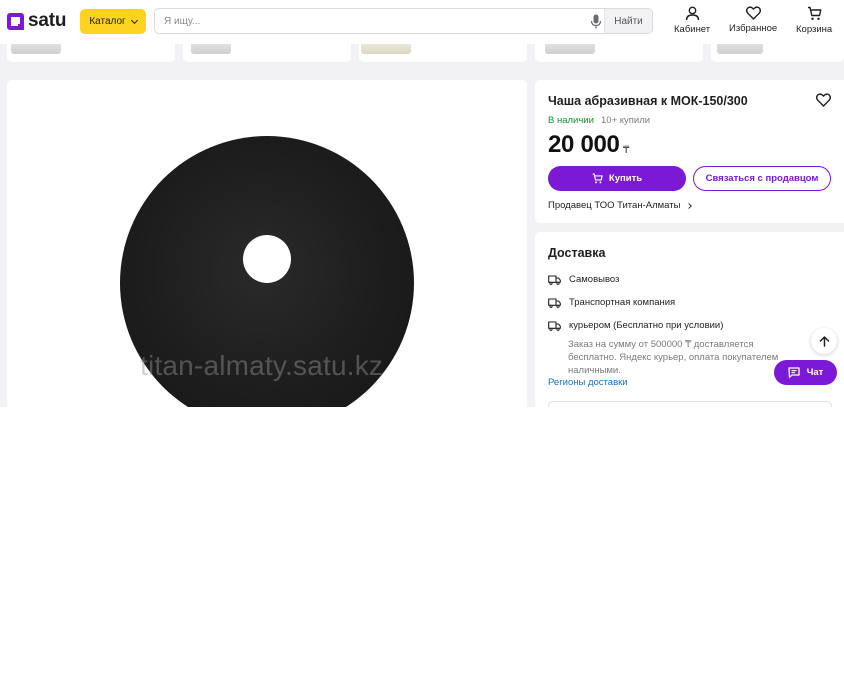 The image size is (844, 700). I want to click on search-bar: Найти, so click(403, 21).